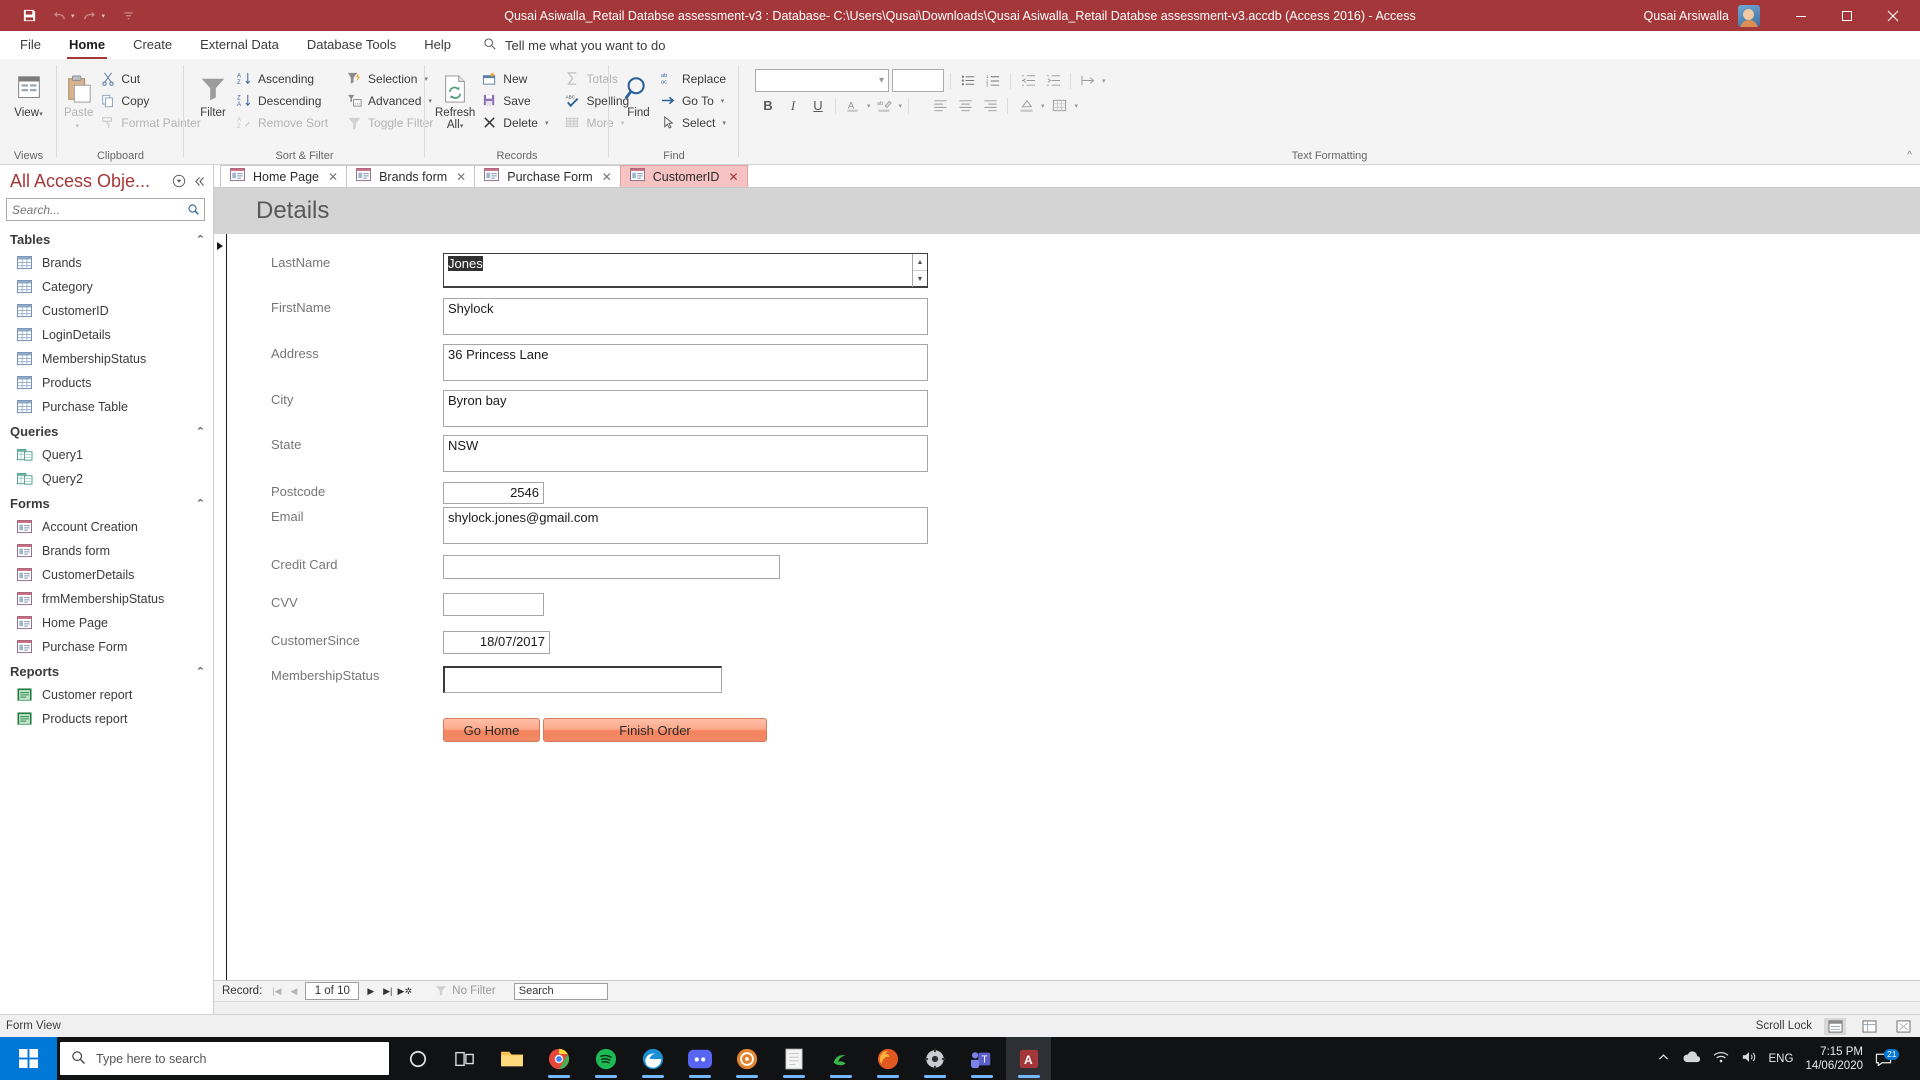 The width and height of the screenshot is (1920, 1080). I want to click on action-center-icon: 21, so click(1887, 1057).